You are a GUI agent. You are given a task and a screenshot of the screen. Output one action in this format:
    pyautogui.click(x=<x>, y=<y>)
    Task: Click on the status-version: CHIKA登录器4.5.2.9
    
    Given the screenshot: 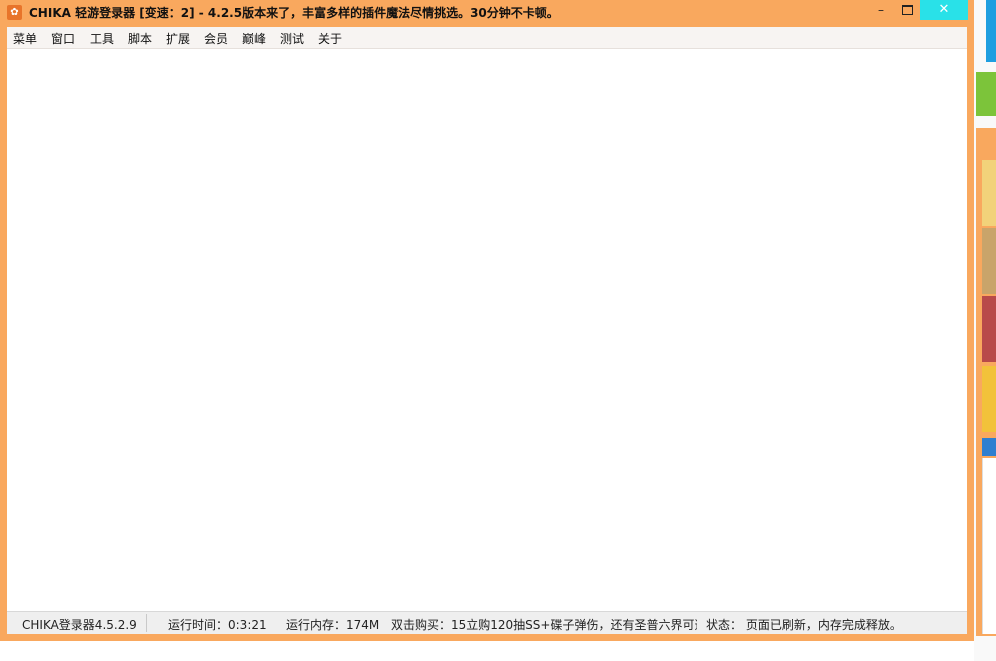 What is the action you would take?
    pyautogui.click(x=79, y=625)
    